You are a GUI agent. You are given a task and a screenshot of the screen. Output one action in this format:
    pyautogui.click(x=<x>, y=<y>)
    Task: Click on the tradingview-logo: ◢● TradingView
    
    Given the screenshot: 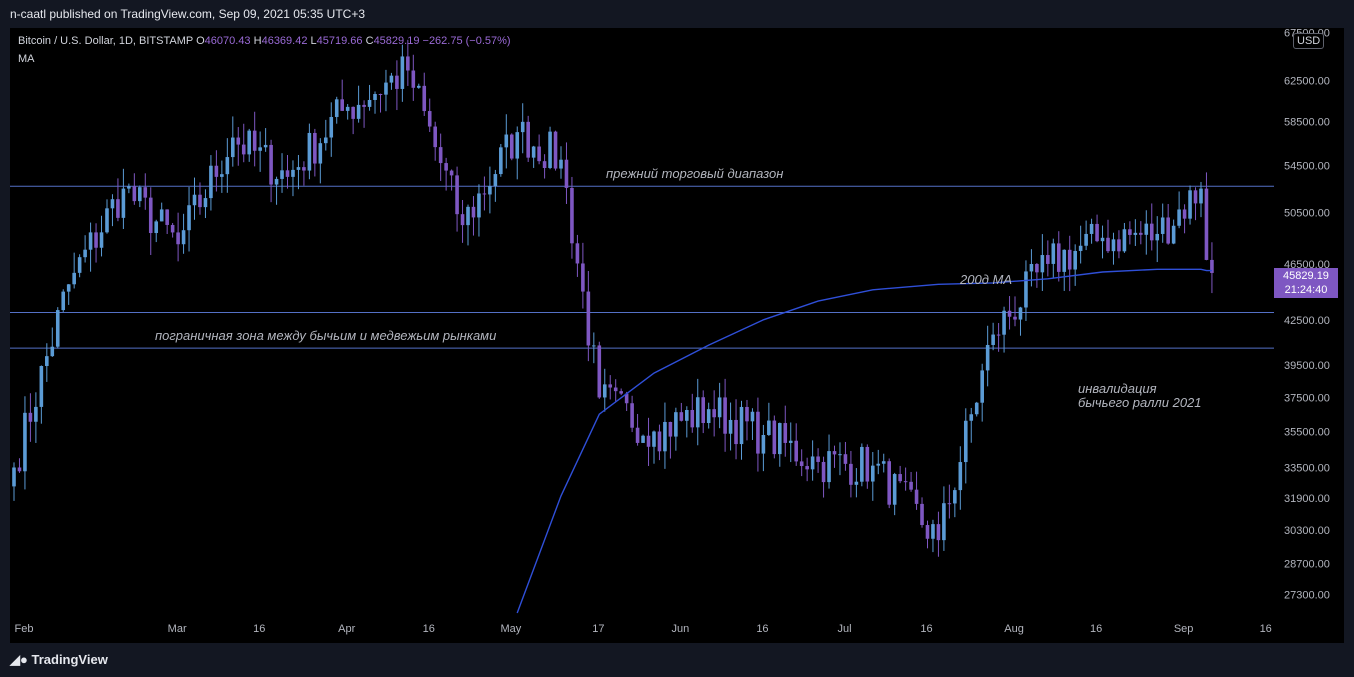 What is the action you would take?
    pyautogui.click(x=59, y=660)
    